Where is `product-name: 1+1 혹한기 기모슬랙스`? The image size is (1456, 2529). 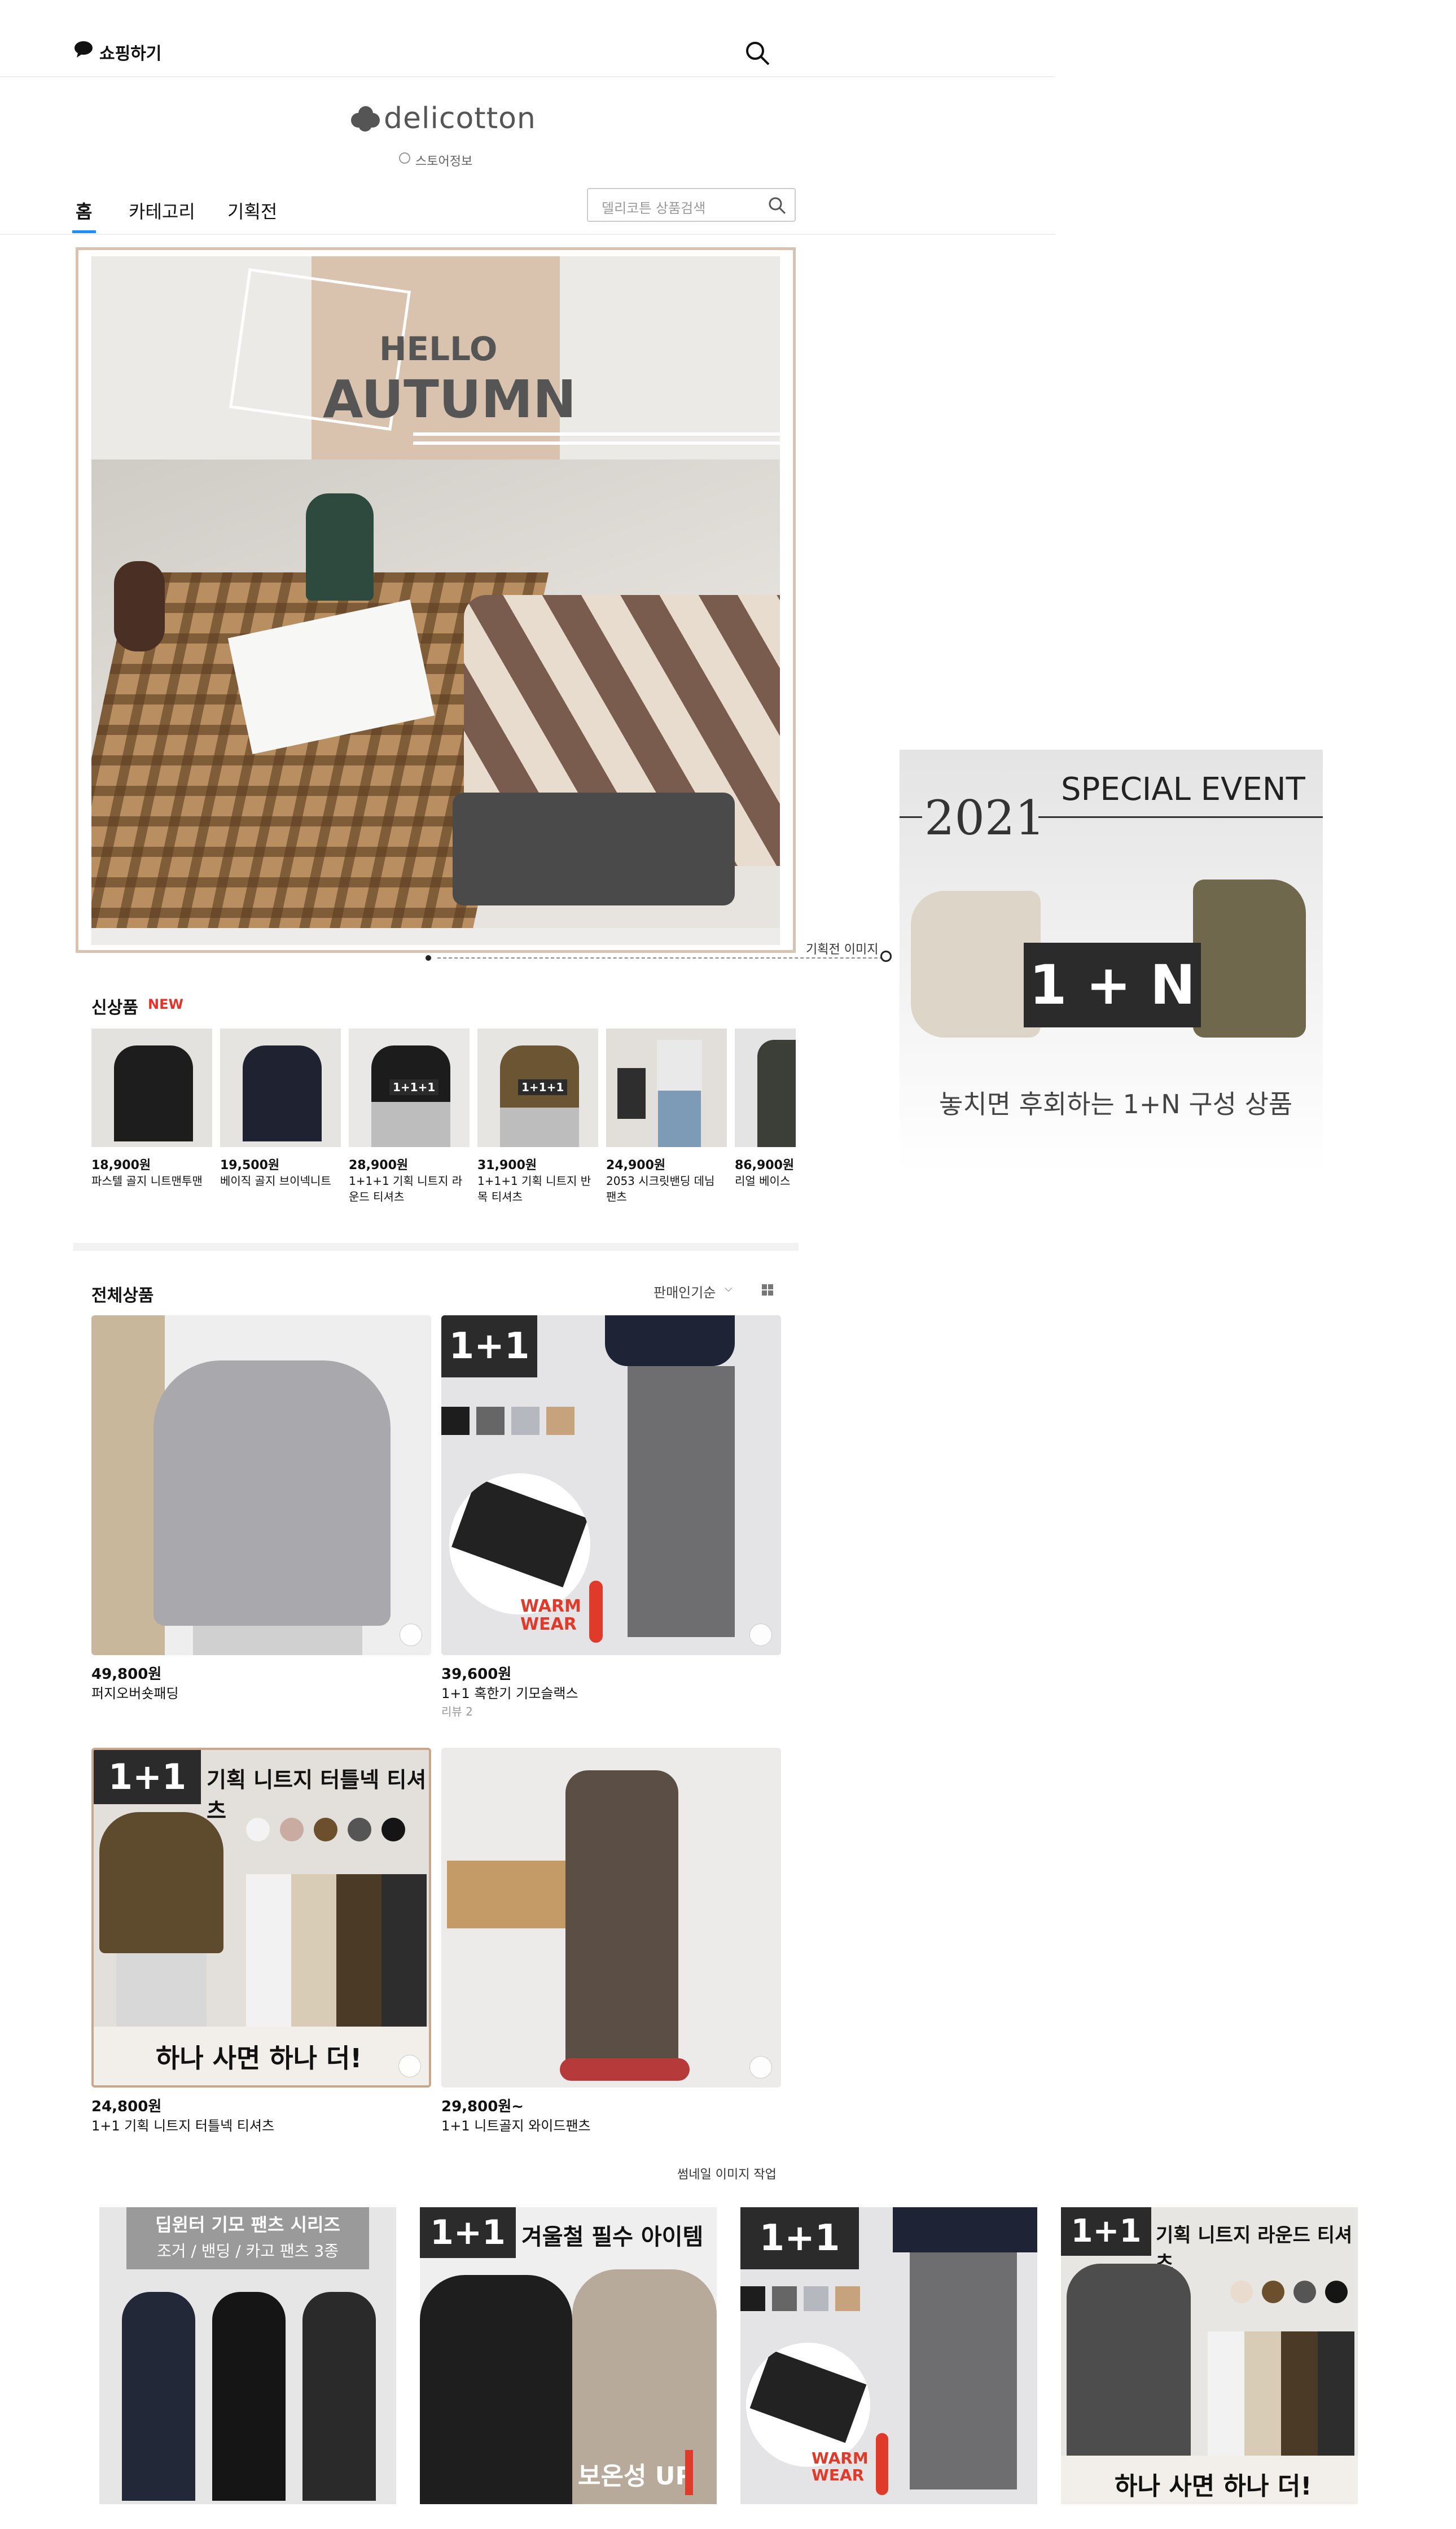
product-name: 1+1 혹한기 기모슬랙스 is located at coordinates (509, 1692).